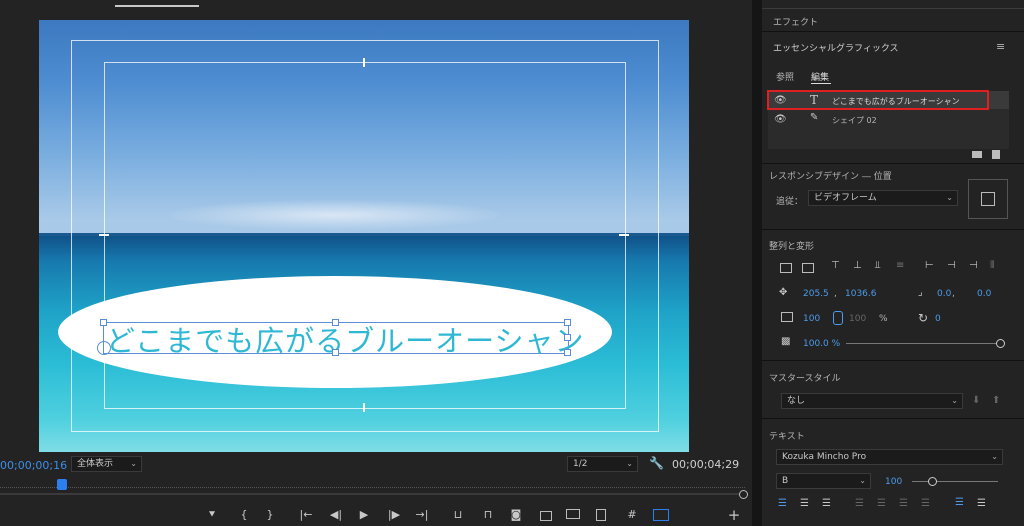 The image size is (1024, 526). I want to click on position-y-value: 1036.6, so click(861, 294).